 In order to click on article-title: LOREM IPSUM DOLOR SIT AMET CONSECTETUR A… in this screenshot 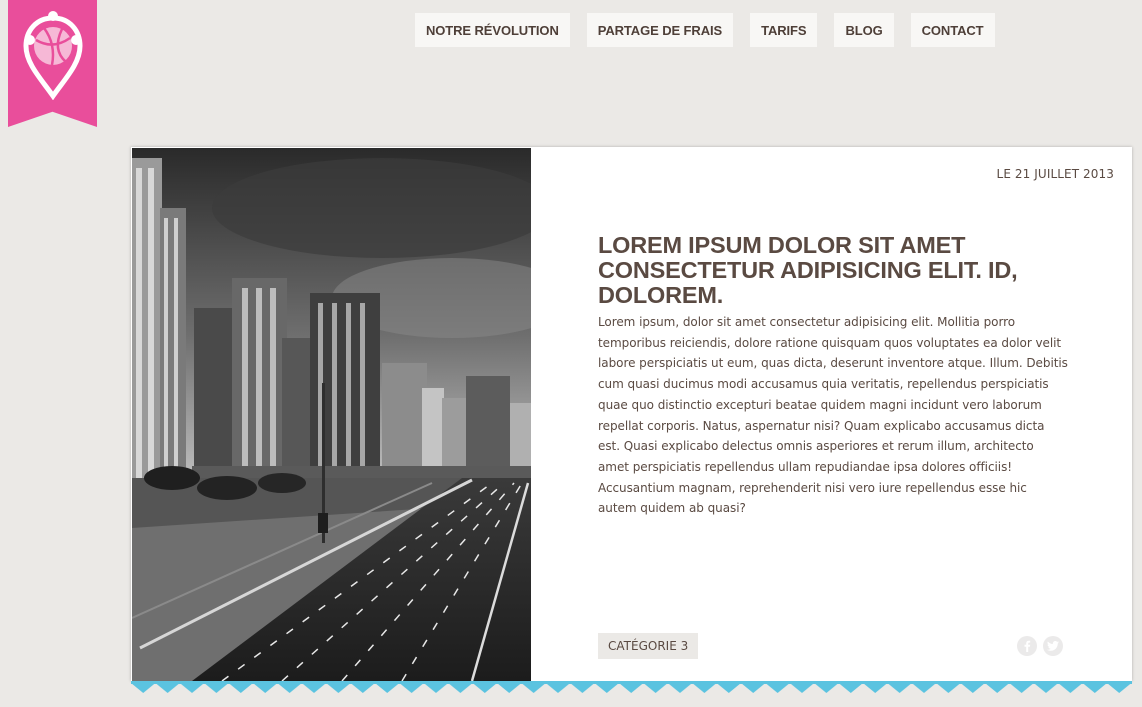, I will do `click(833, 270)`.